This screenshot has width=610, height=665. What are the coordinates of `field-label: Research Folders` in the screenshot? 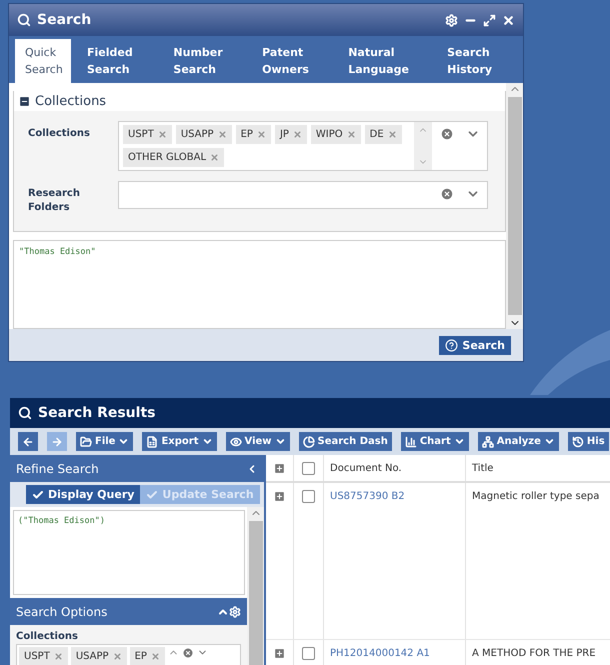 It's located at (54, 201).